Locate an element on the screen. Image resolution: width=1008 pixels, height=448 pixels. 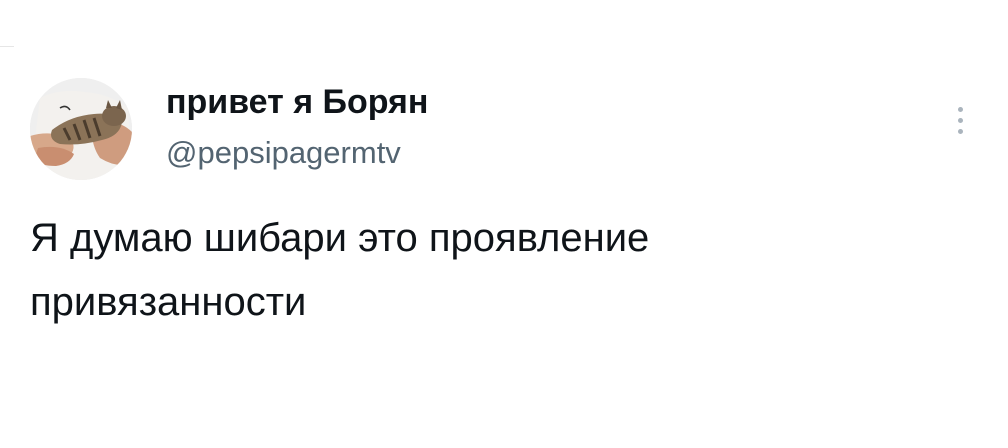
more-options-button is located at coordinates (960, 120).